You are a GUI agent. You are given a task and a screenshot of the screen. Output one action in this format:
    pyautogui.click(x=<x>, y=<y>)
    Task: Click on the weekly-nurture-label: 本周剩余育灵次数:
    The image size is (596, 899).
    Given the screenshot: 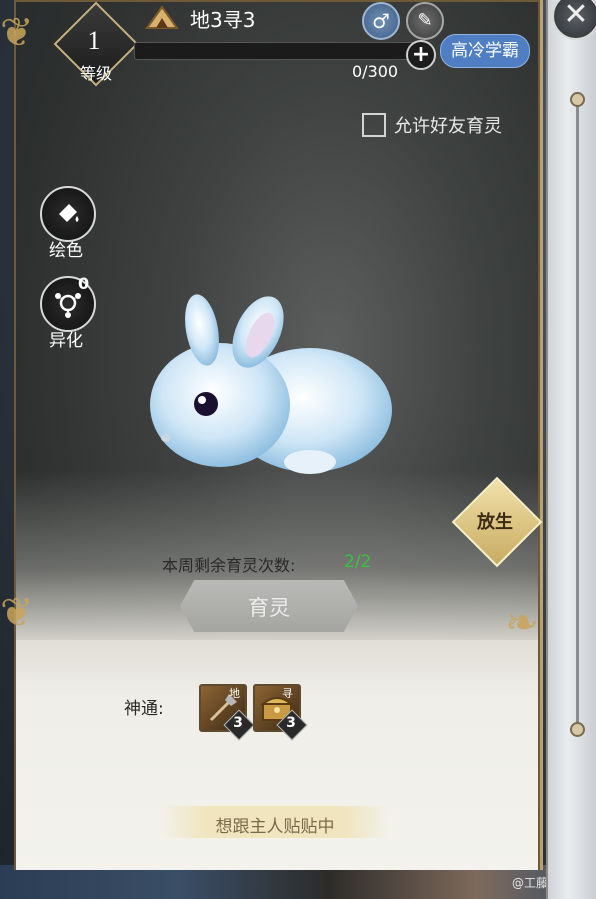 What is the action you would take?
    pyautogui.click(x=229, y=565)
    